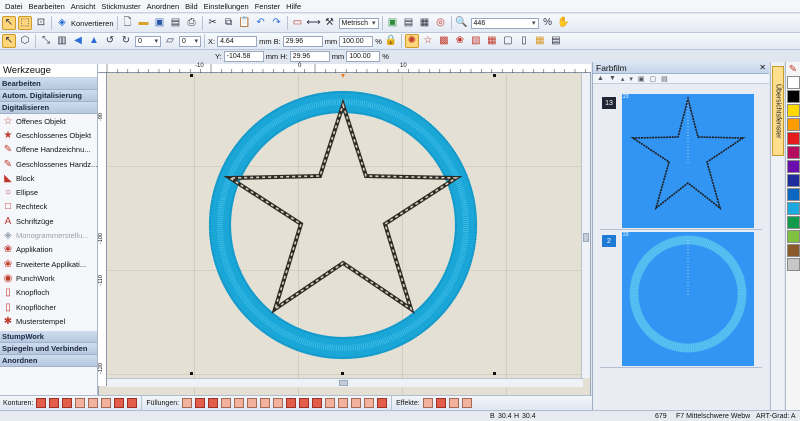 Image resolution: width=800 pixels, height=421 pixels. What do you see at coordinates (427, 403) in the screenshot?
I see `effect-underlay-icon` at bounding box center [427, 403].